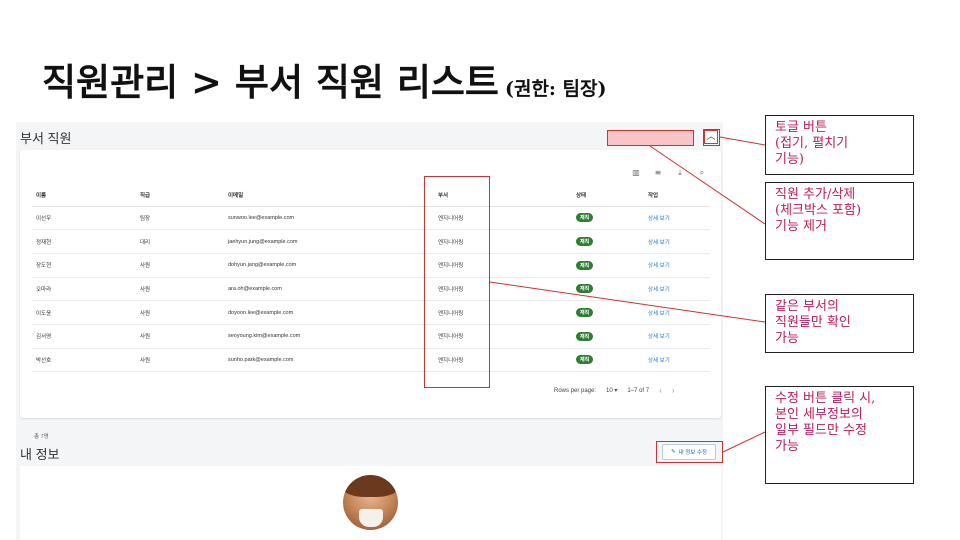 The height and width of the screenshot is (540, 960). Describe the element at coordinates (84, 195) in the screenshot. I see `column-header-name: 이름` at that location.